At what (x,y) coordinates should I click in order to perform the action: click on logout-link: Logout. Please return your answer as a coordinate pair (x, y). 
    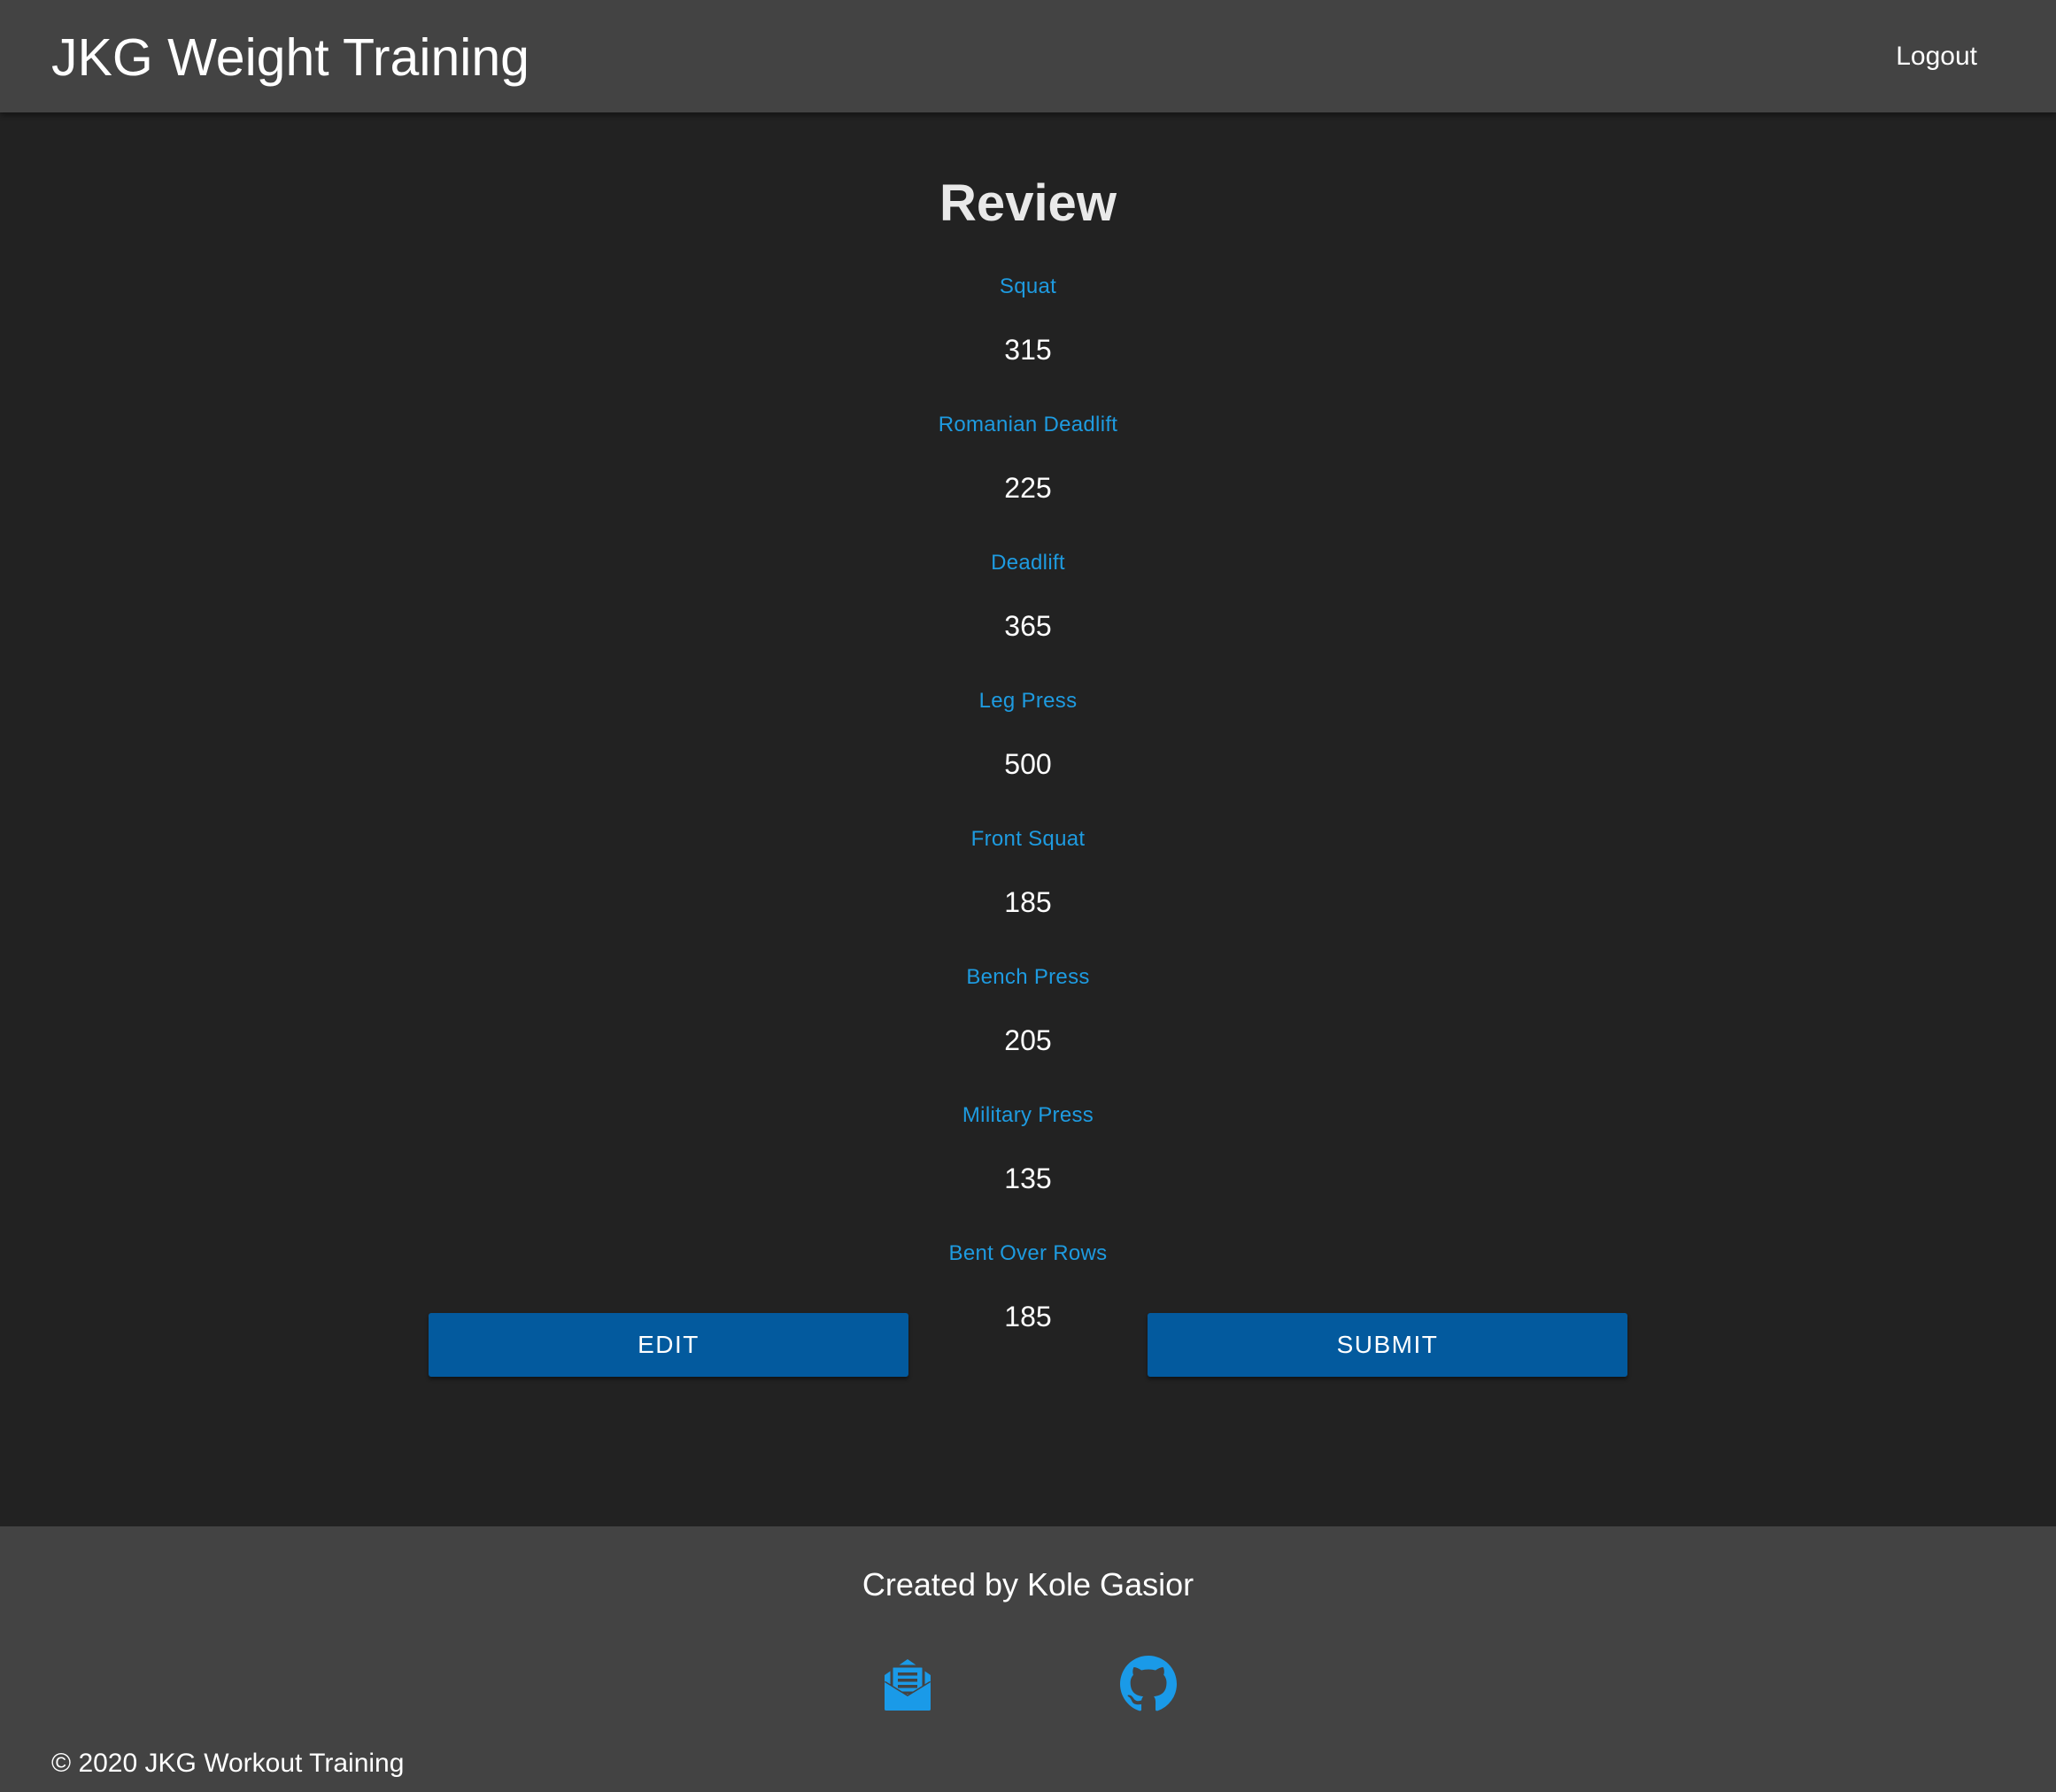
    Looking at the image, I should click on (1936, 56).